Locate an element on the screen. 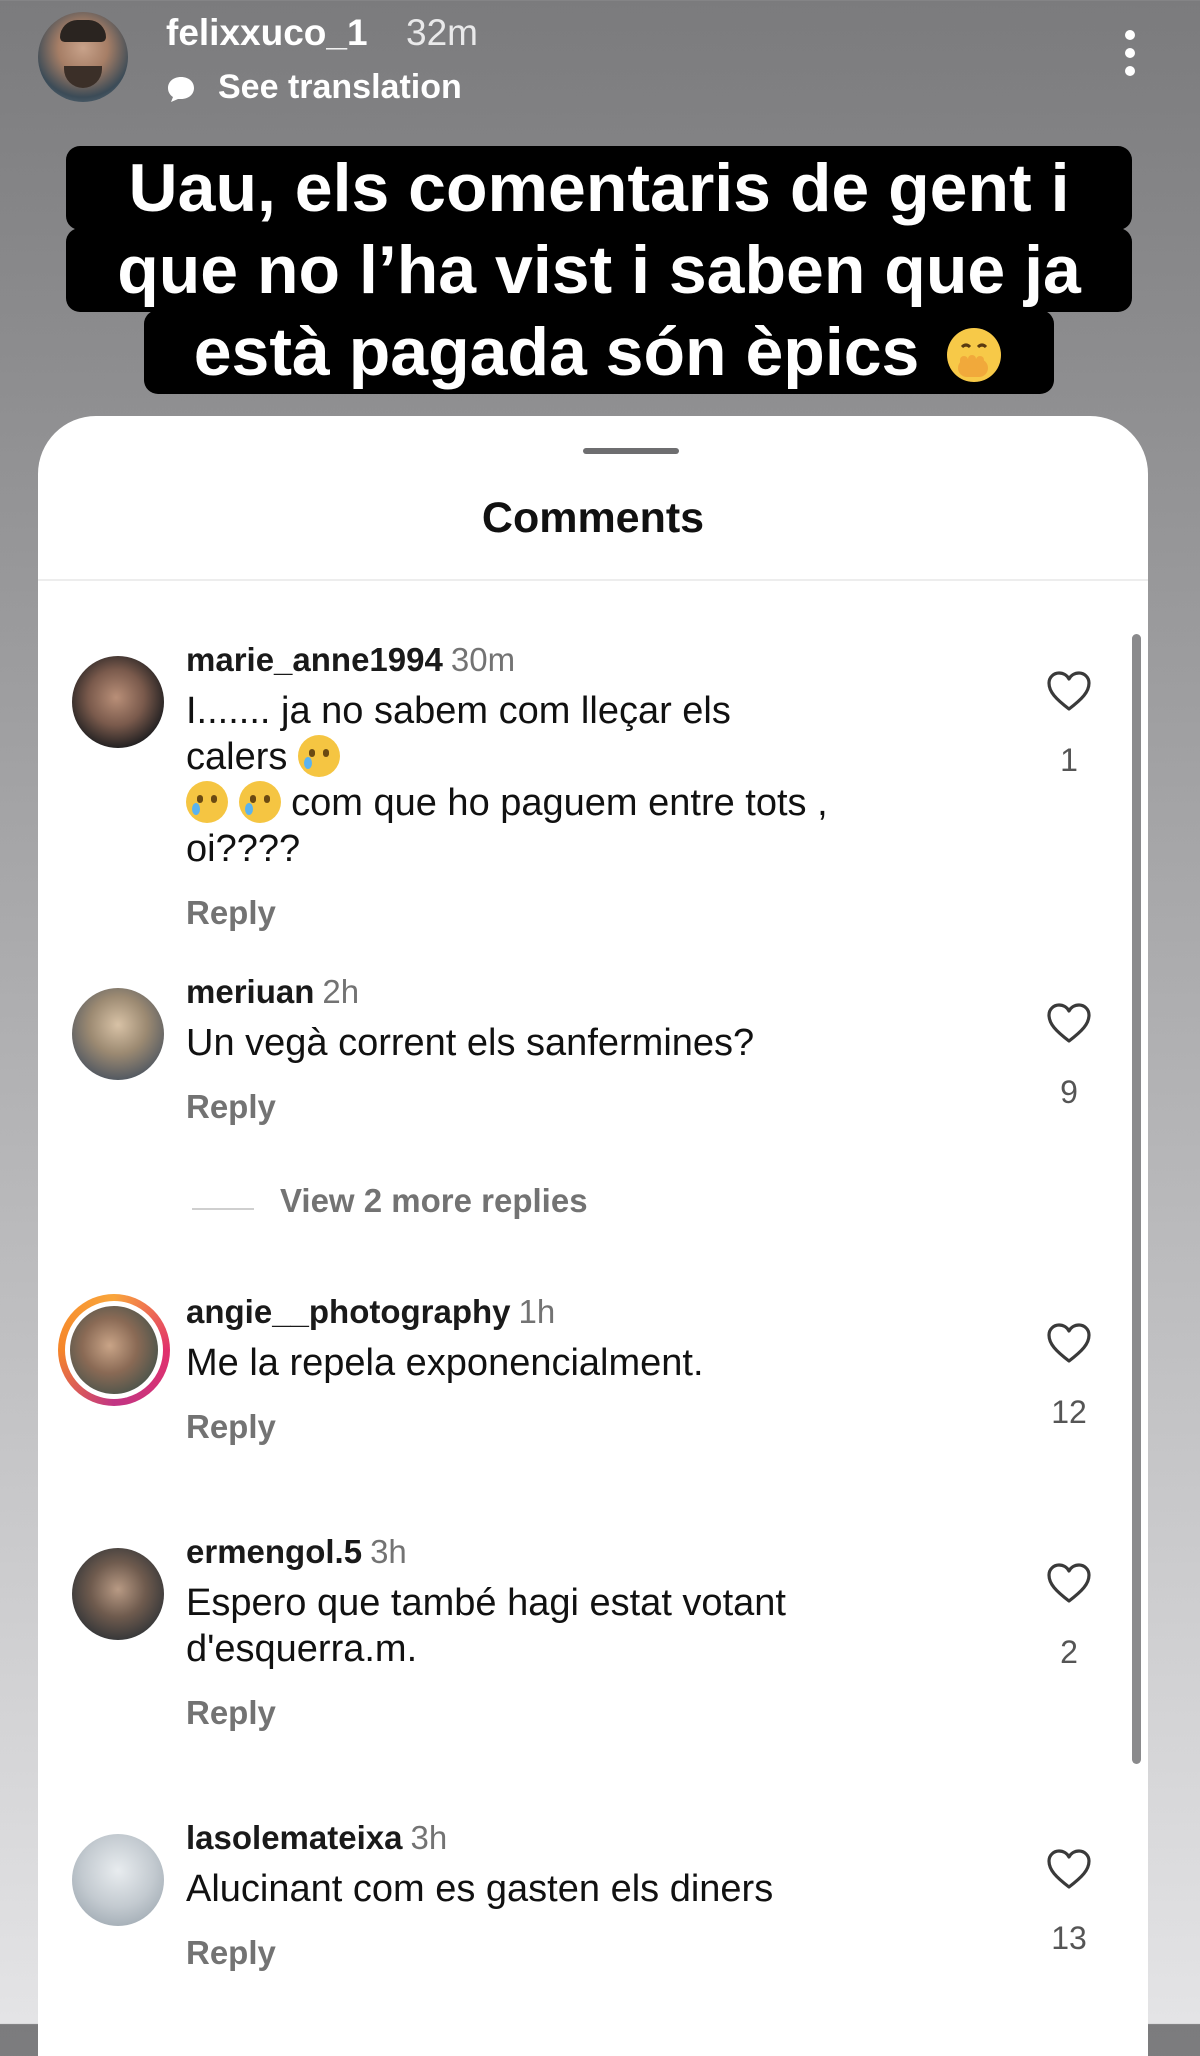  caption-line-3-text: està pagada són èpics is located at coordinates (556, 352).